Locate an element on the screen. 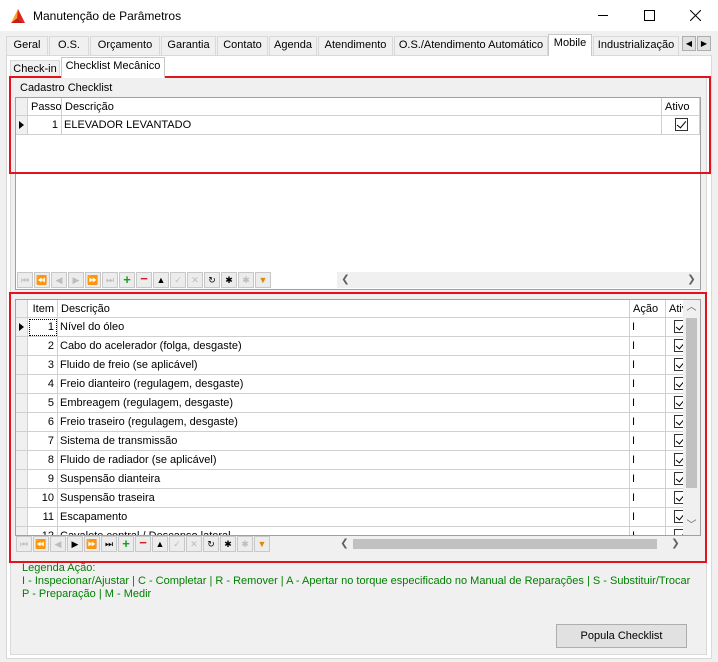 The height and width of the screenshot is (662, 718). cell-ativo is located at coordinates (681, 125).